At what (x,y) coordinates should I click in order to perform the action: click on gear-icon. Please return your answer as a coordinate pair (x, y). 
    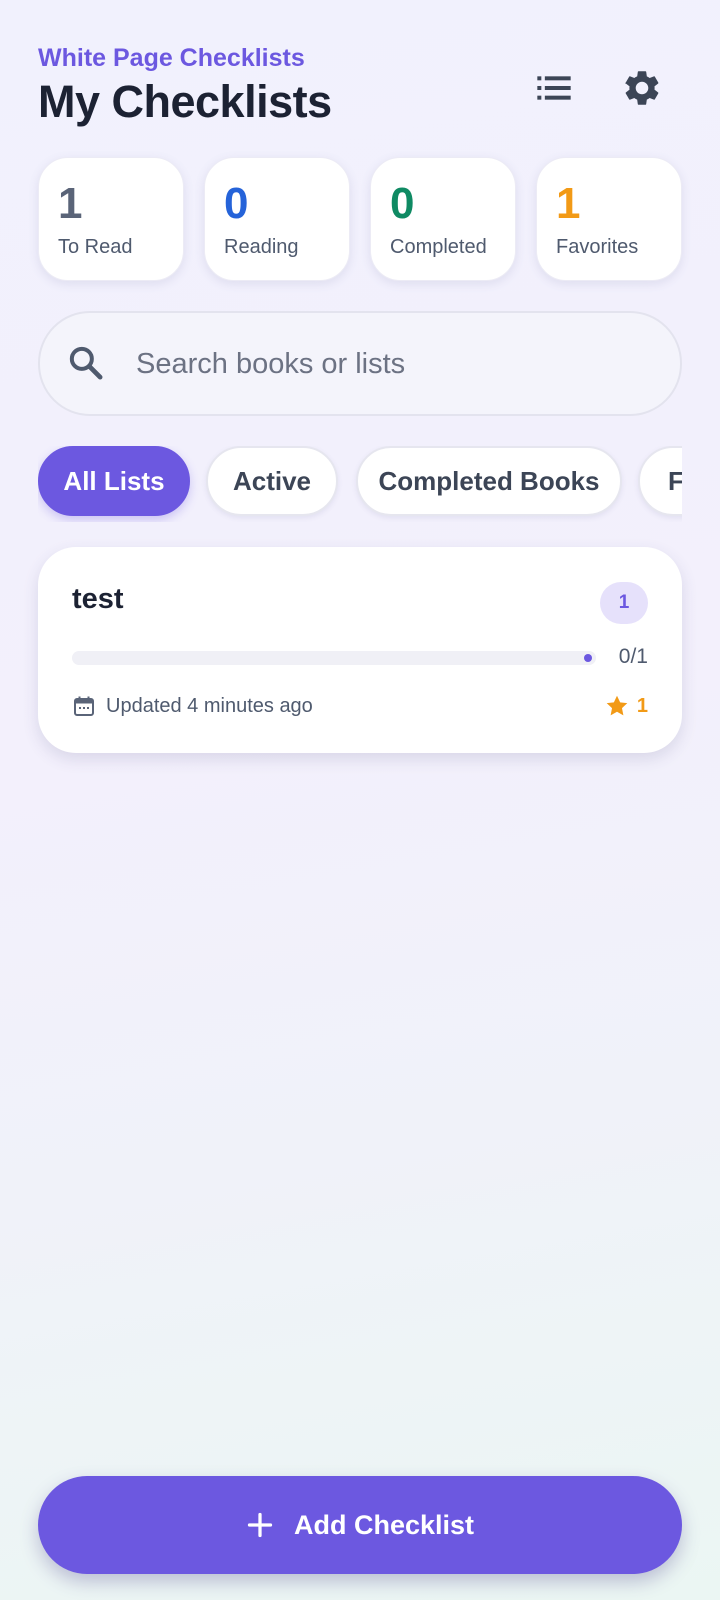
    Looking at the image, I should click on (642, 88).